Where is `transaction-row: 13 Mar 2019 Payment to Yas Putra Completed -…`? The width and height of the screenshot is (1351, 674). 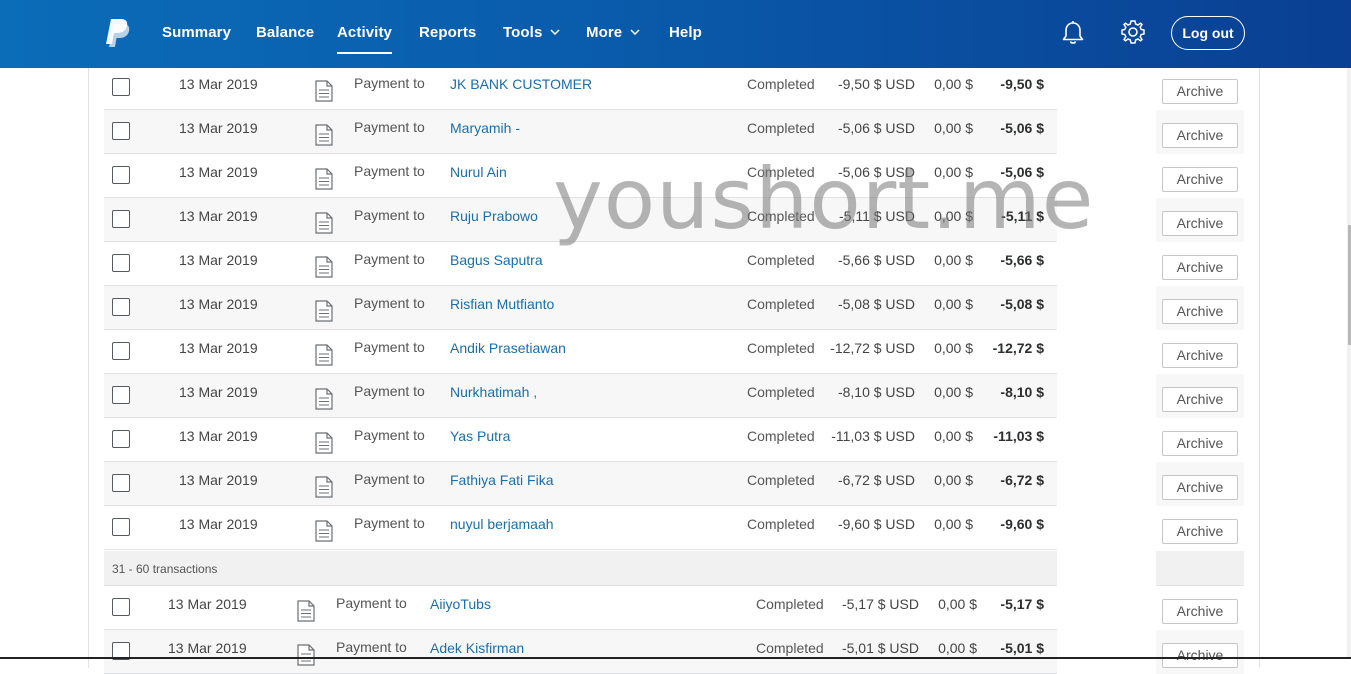 transaction-row: 13 Mar 2019 Payment to Yas Putra Completed -… is located at coordinates (580, 440).